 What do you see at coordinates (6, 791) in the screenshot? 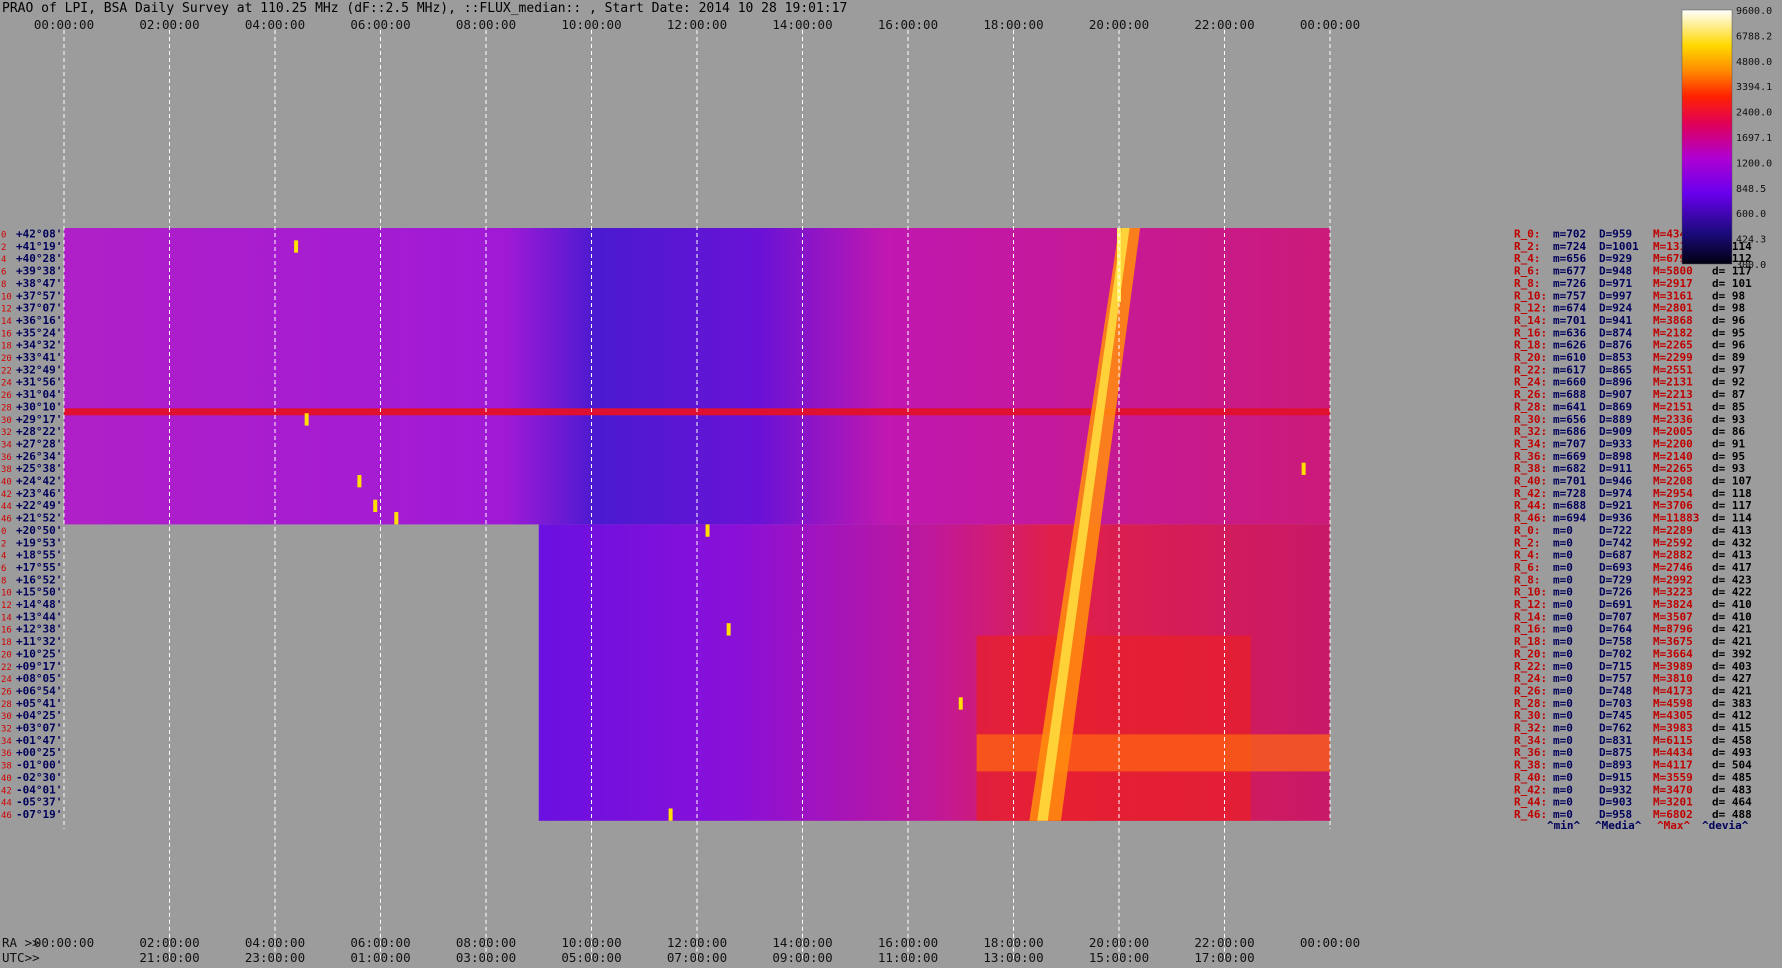
I see `row-index: 42` at bounding box center [6, 791].